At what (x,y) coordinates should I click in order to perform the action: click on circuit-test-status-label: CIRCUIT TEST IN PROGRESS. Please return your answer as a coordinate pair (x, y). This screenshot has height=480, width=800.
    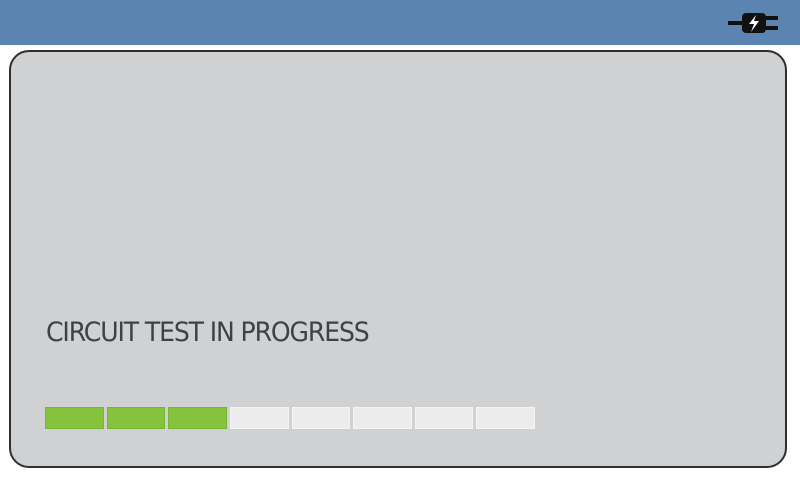
    Looking at the image, I should click on (208, 332).